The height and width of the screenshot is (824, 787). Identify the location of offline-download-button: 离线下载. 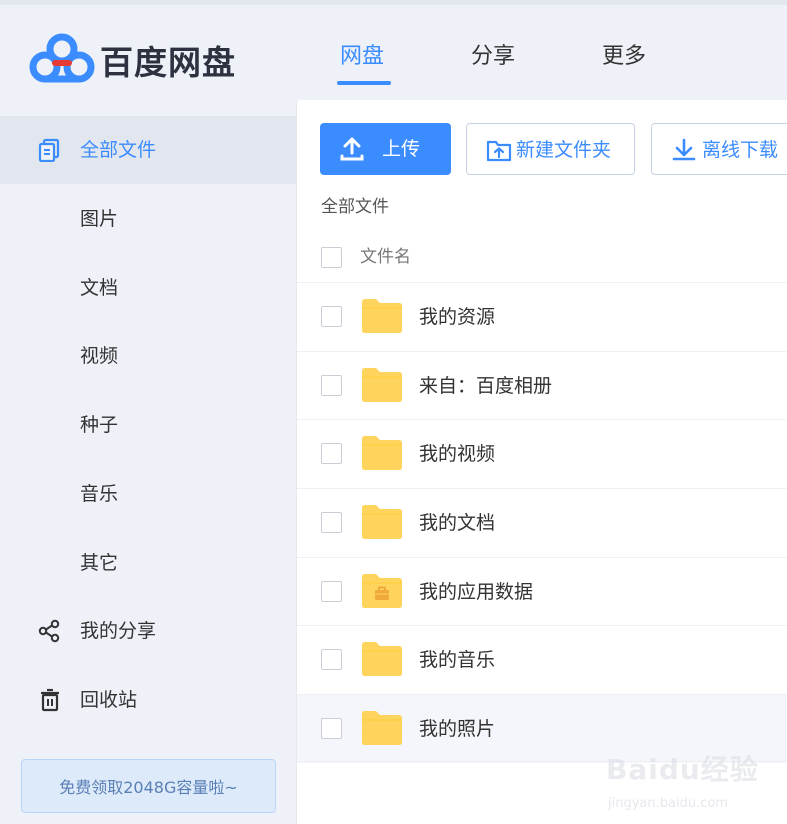
(719, 149).